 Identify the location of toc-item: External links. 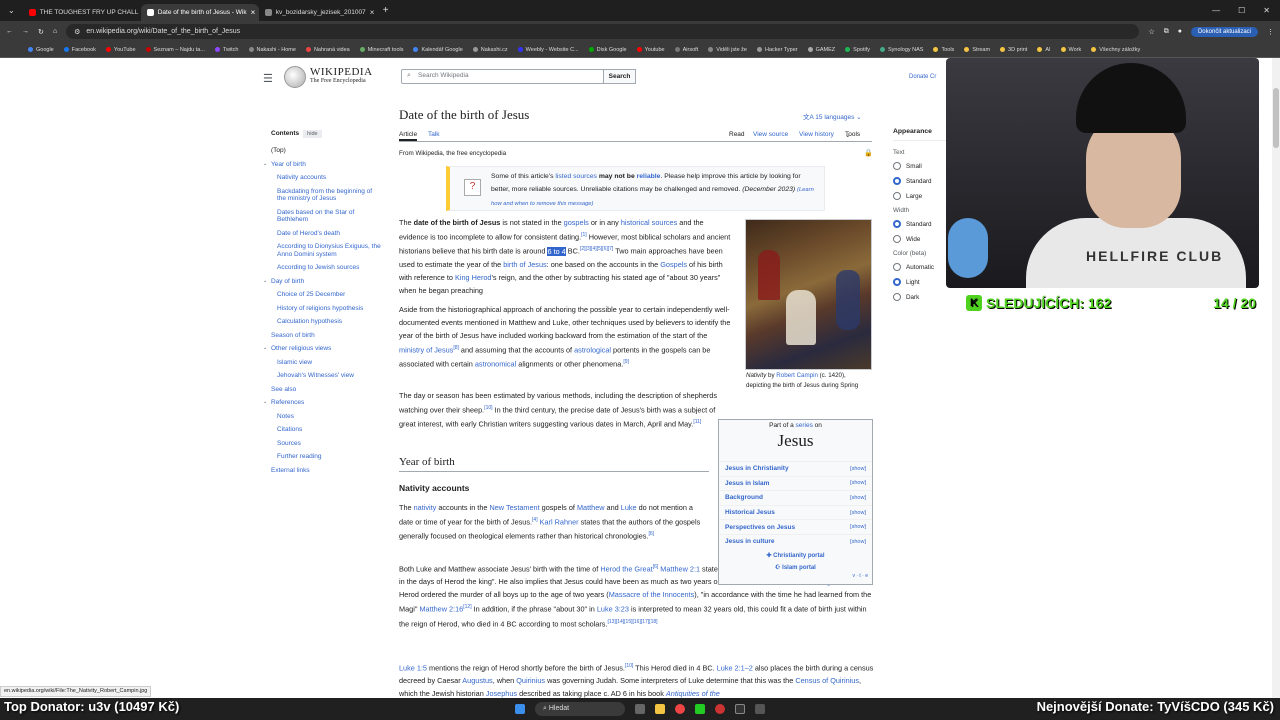
(322, 471).